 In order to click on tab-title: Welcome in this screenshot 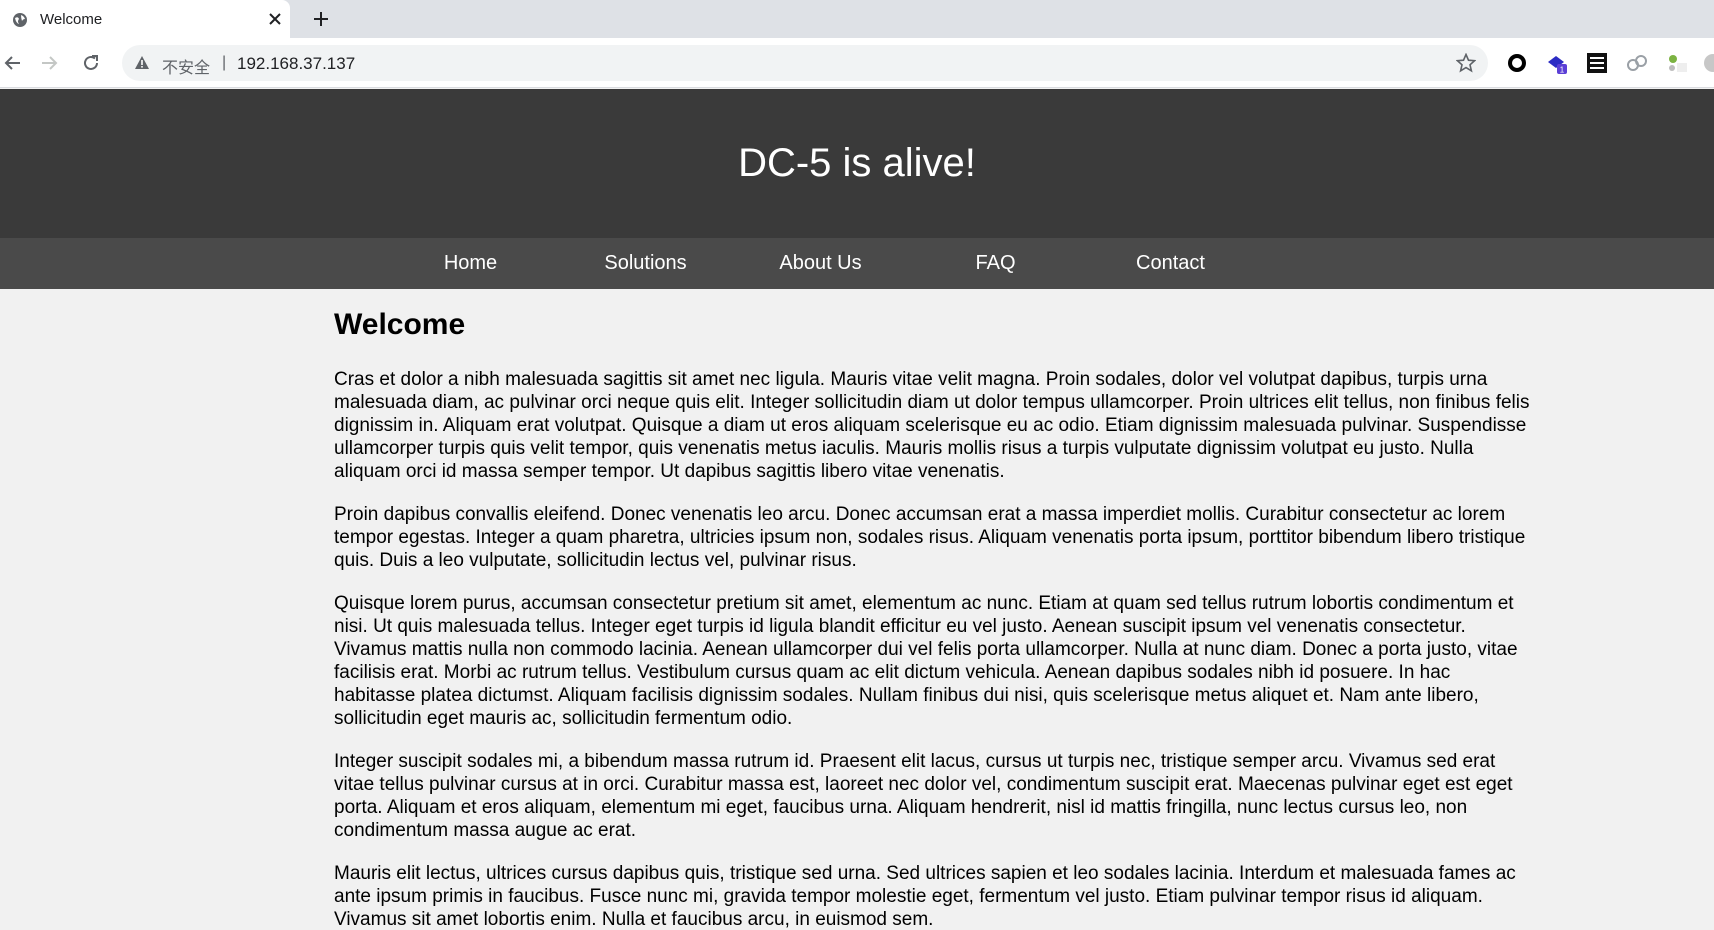, I will do `click(71, 19)`.